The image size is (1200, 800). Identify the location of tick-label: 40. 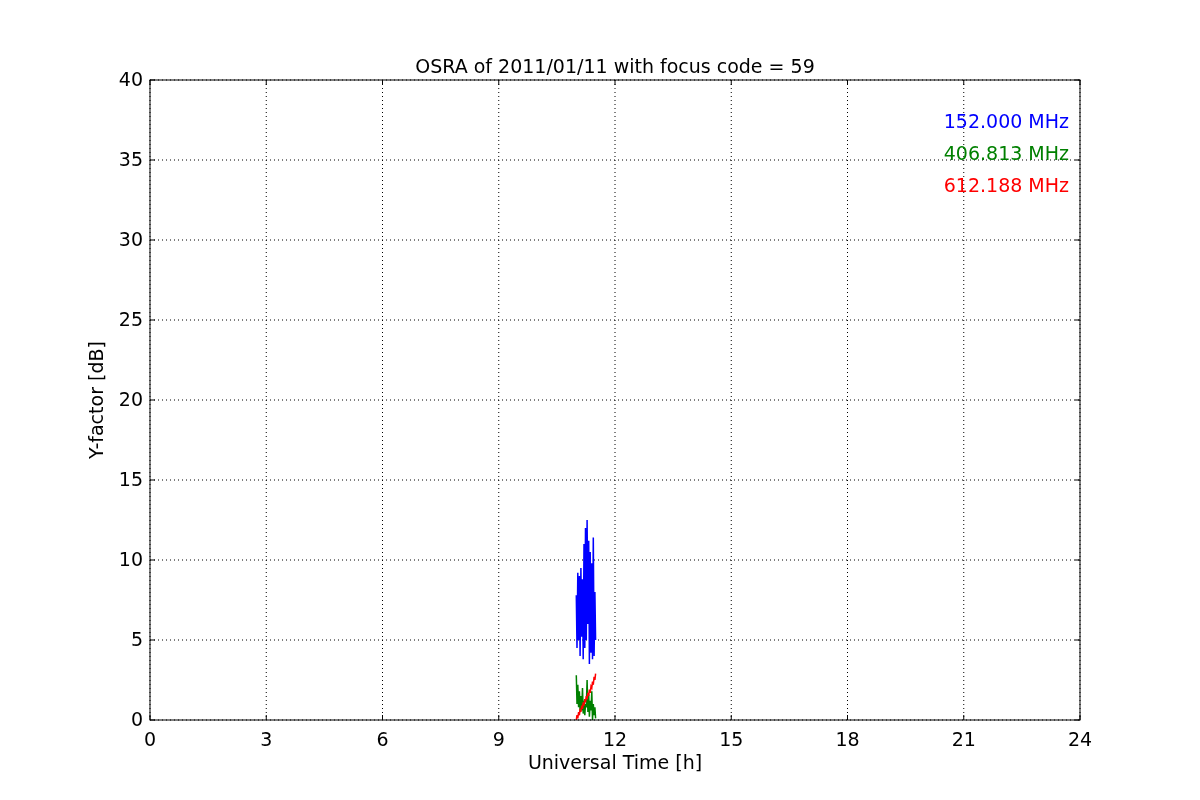
(130, 79).